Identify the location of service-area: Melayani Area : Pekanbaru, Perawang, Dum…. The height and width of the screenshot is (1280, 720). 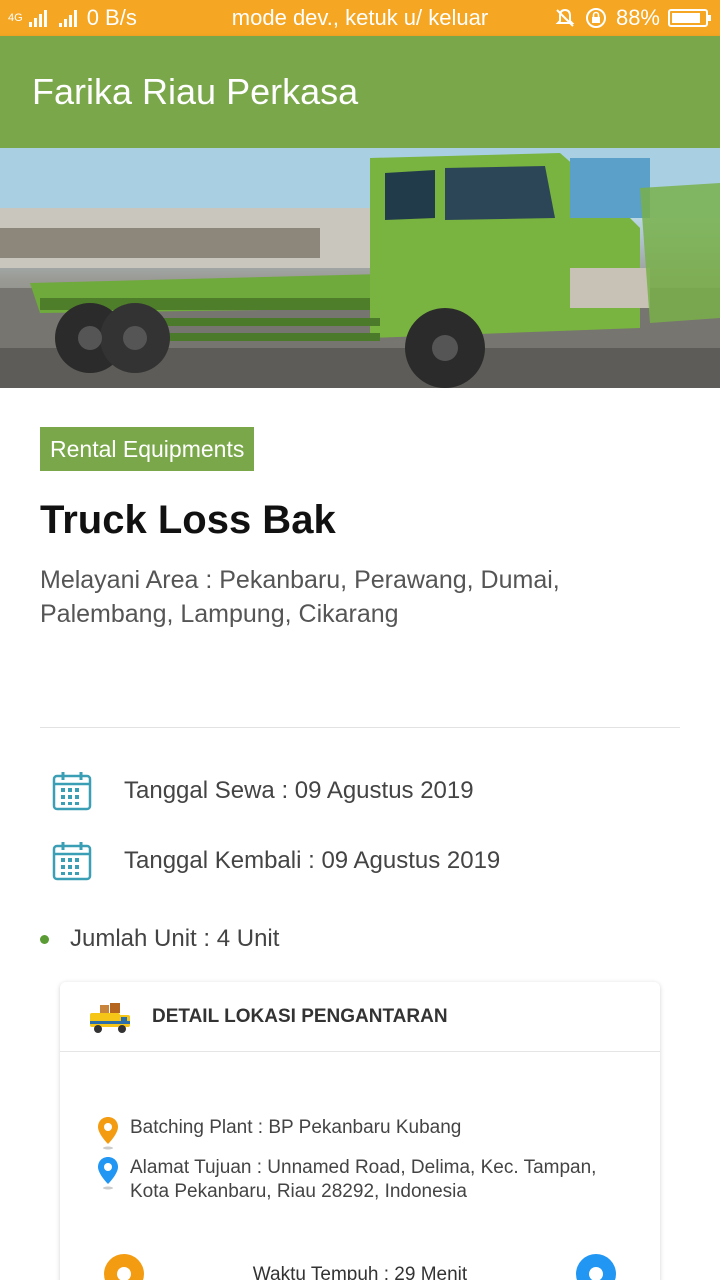
(300, 597).